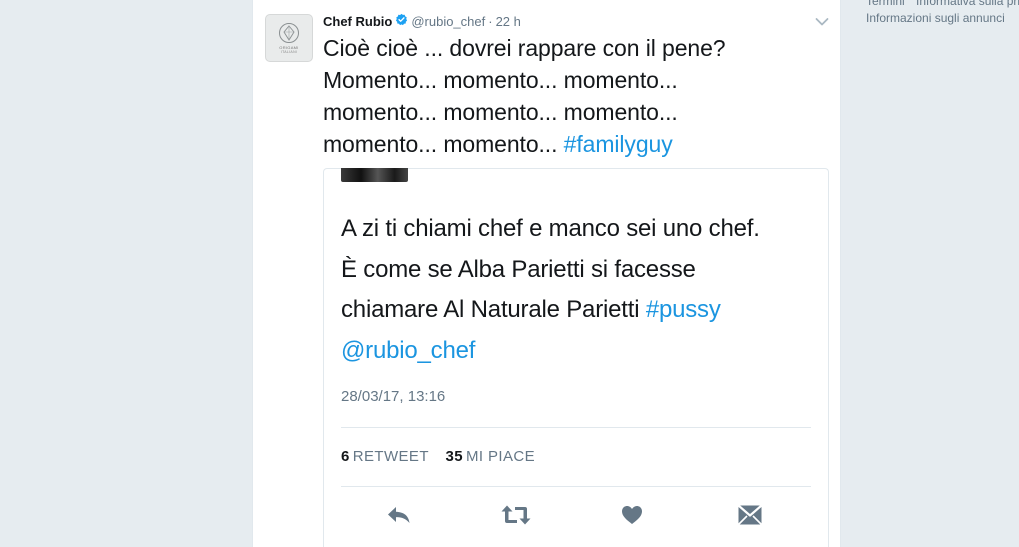  Describe the element at coordinates (448, 21) in the screenshot. I see `author-handle: @rubio_chef` at that location.